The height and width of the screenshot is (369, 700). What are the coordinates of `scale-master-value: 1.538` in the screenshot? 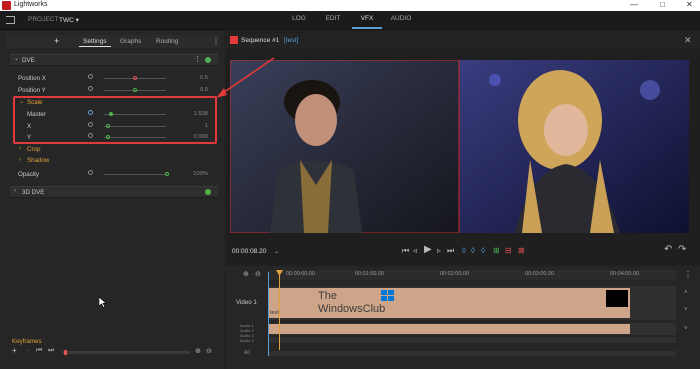 It's located at (193, 114).